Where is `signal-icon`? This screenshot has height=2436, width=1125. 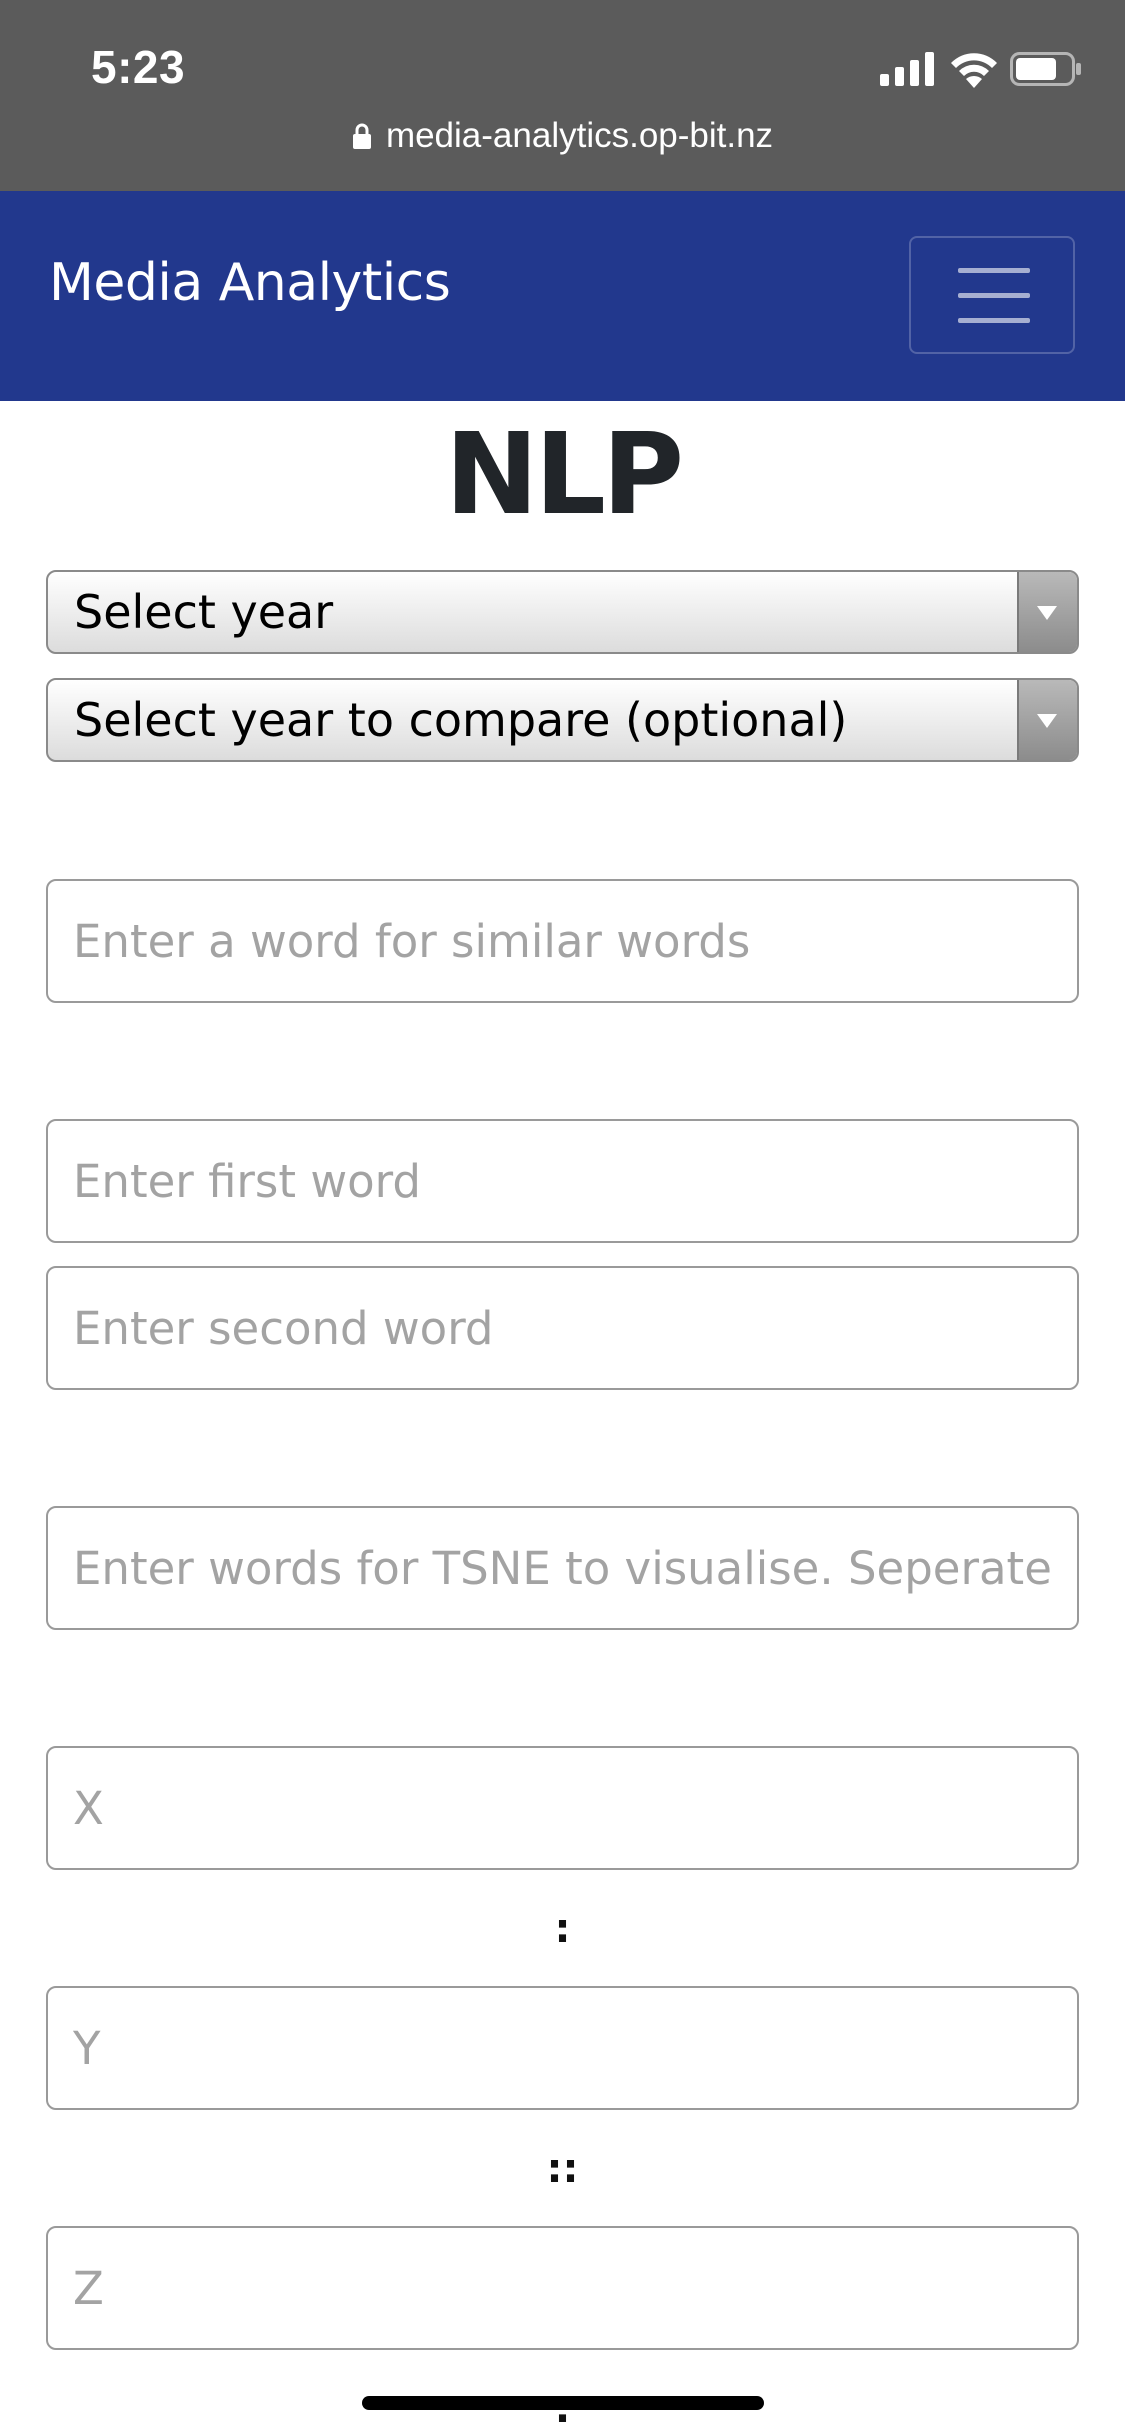 signal-icon is located at coordinates (907, 69).